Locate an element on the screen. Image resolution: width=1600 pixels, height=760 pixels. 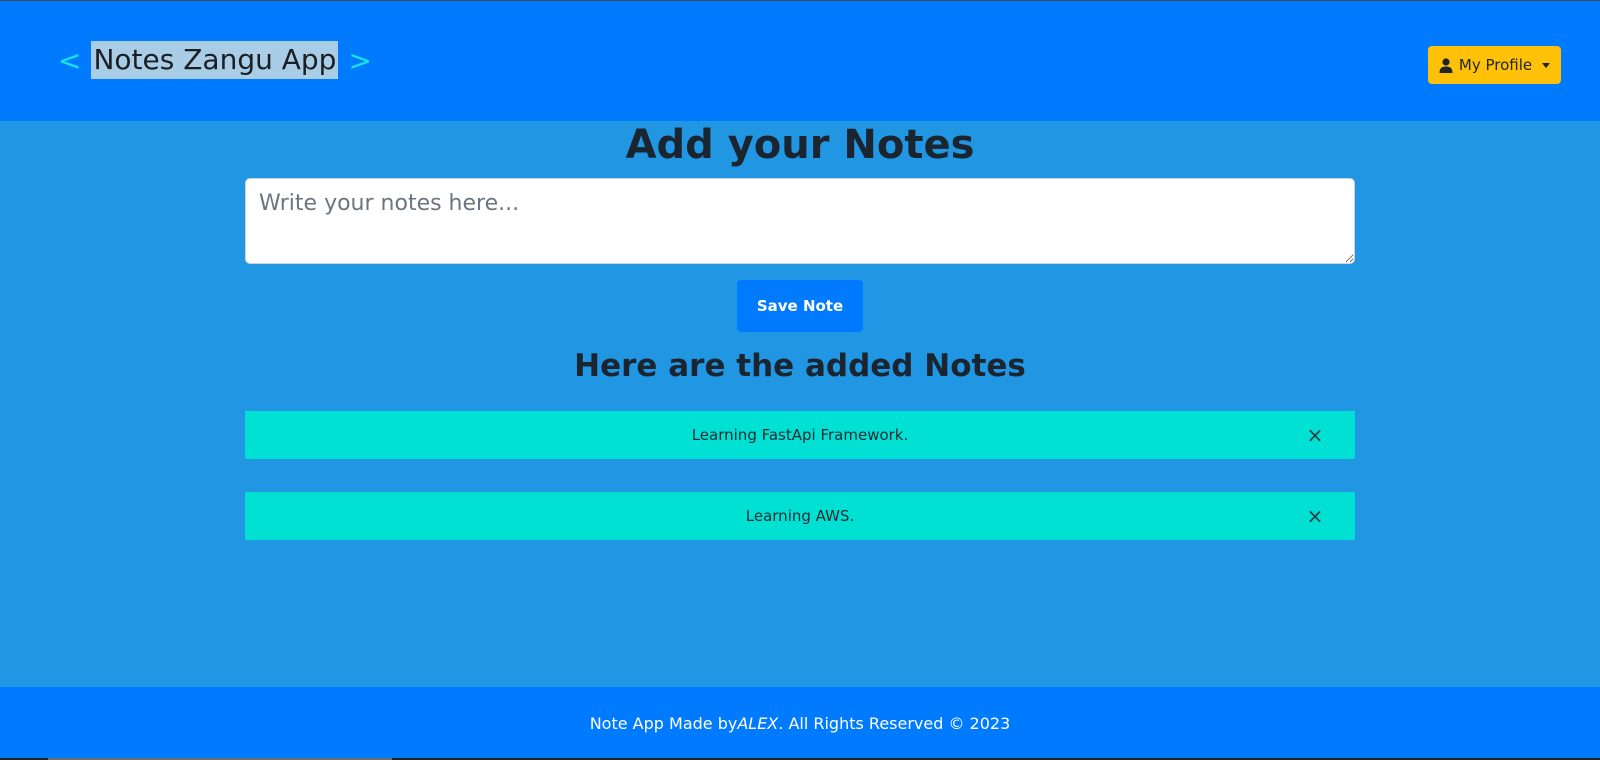
brand-open-bracket: < is located at coordinates (70, 60).